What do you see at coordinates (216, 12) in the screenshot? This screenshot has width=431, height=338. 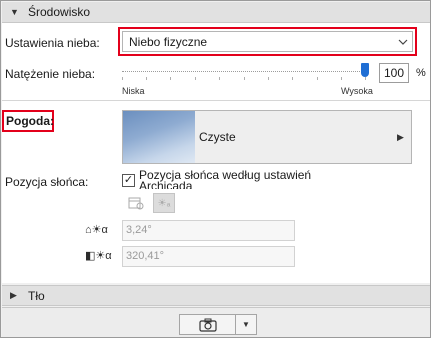 I see `environment-section-header: ▼ Środowisko` at bounding box center [216, 12].